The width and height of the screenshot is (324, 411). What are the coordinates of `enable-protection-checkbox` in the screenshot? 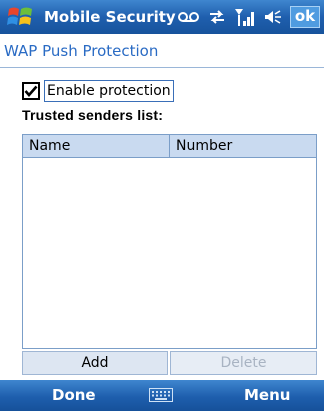 It's located at (31, 91).